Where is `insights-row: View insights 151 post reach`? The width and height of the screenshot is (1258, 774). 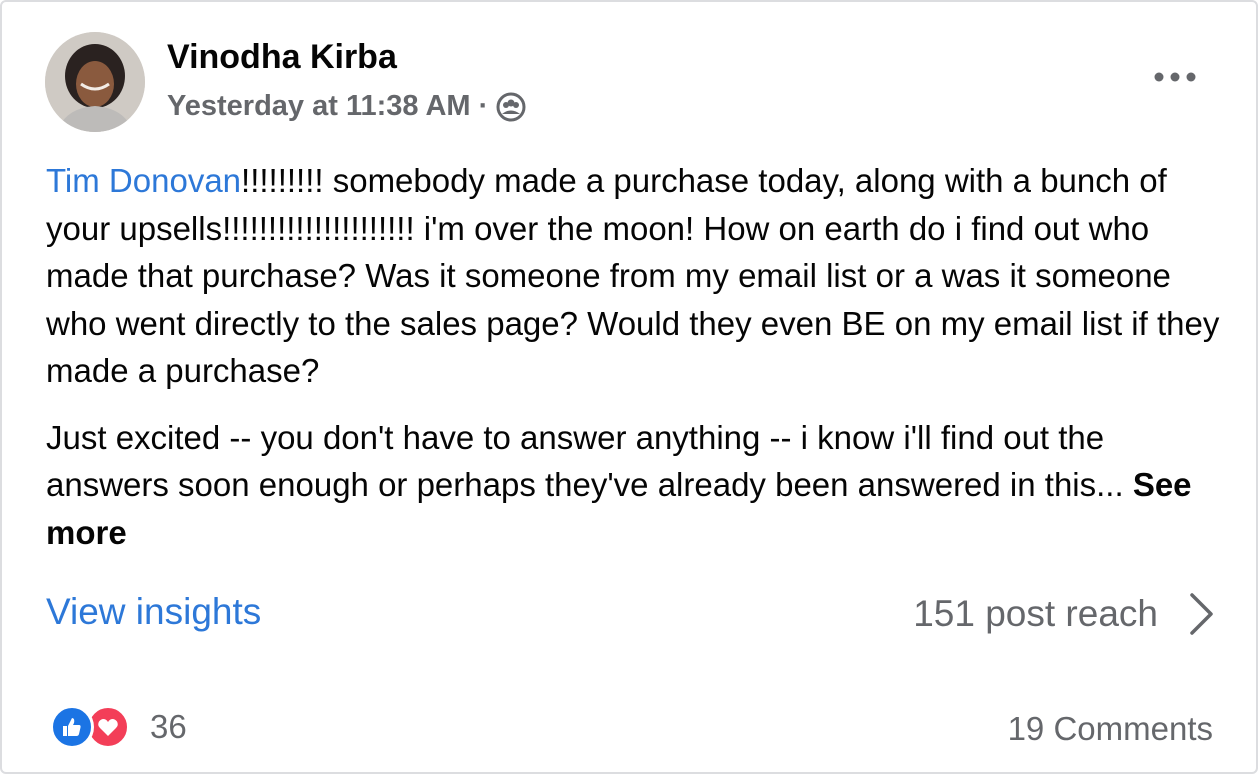 insights-row: View insights 151 post reach is located at coordinates (631, 617).